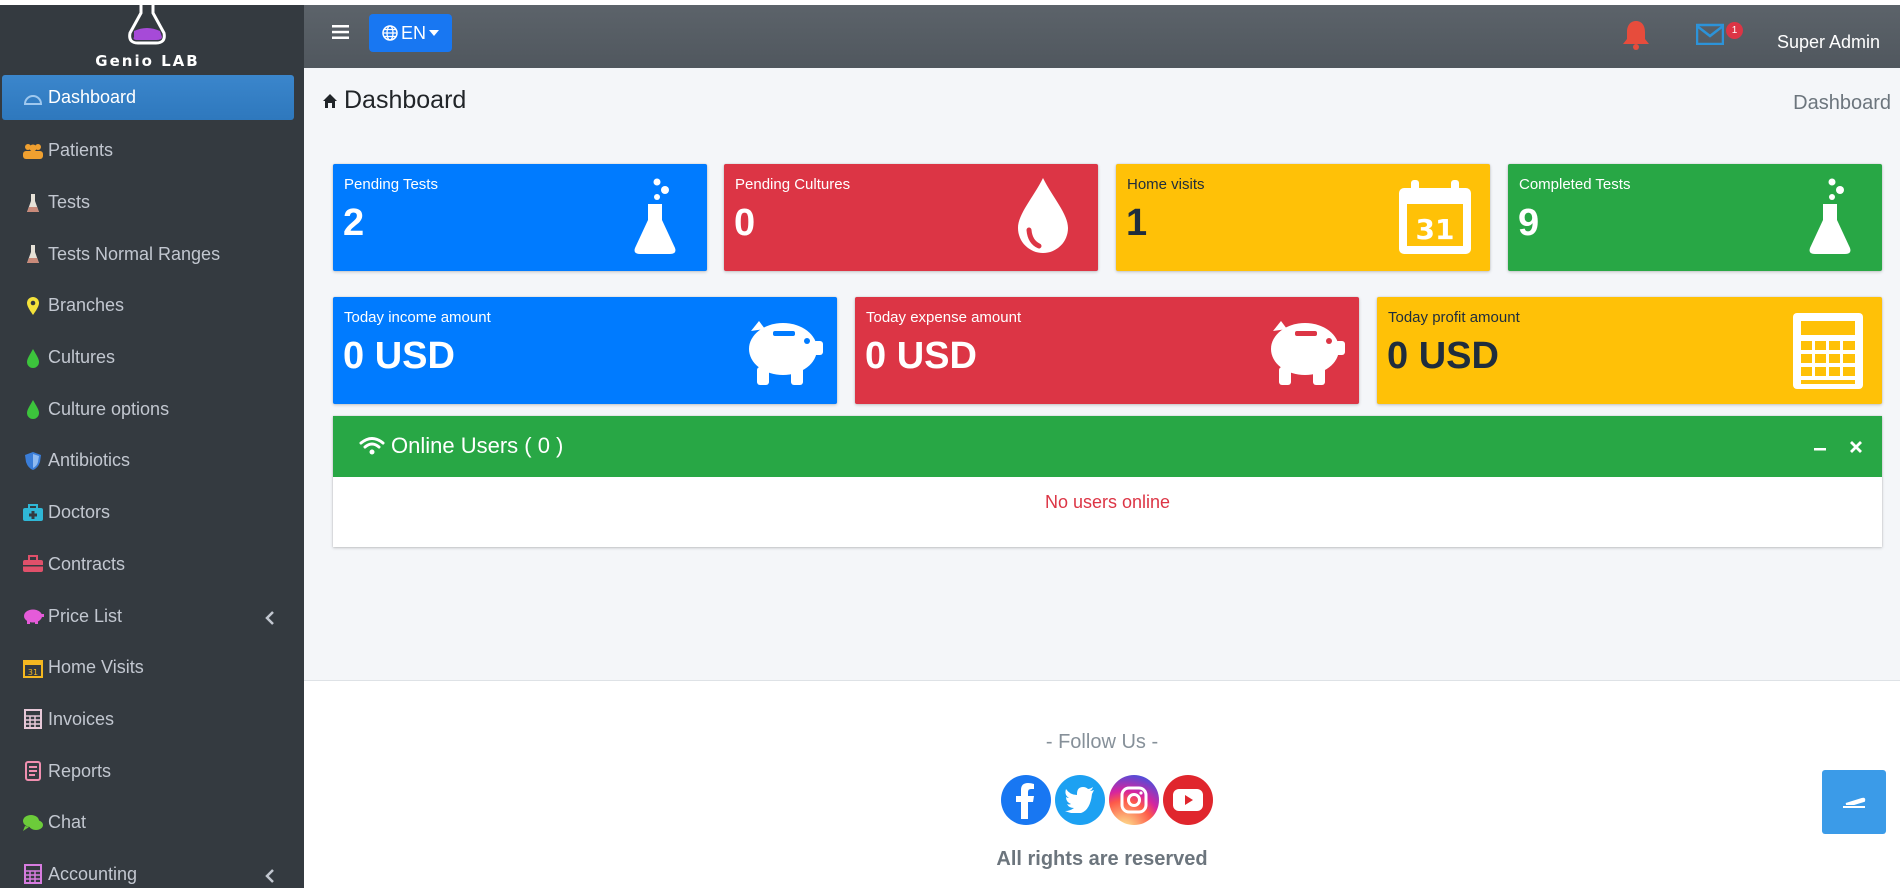 This screenshot has height=888, width=1900. What do you see at coordinates (33, 98) in the screenshot?
I see `dashboard-icon` at bounding box center [33, 98].